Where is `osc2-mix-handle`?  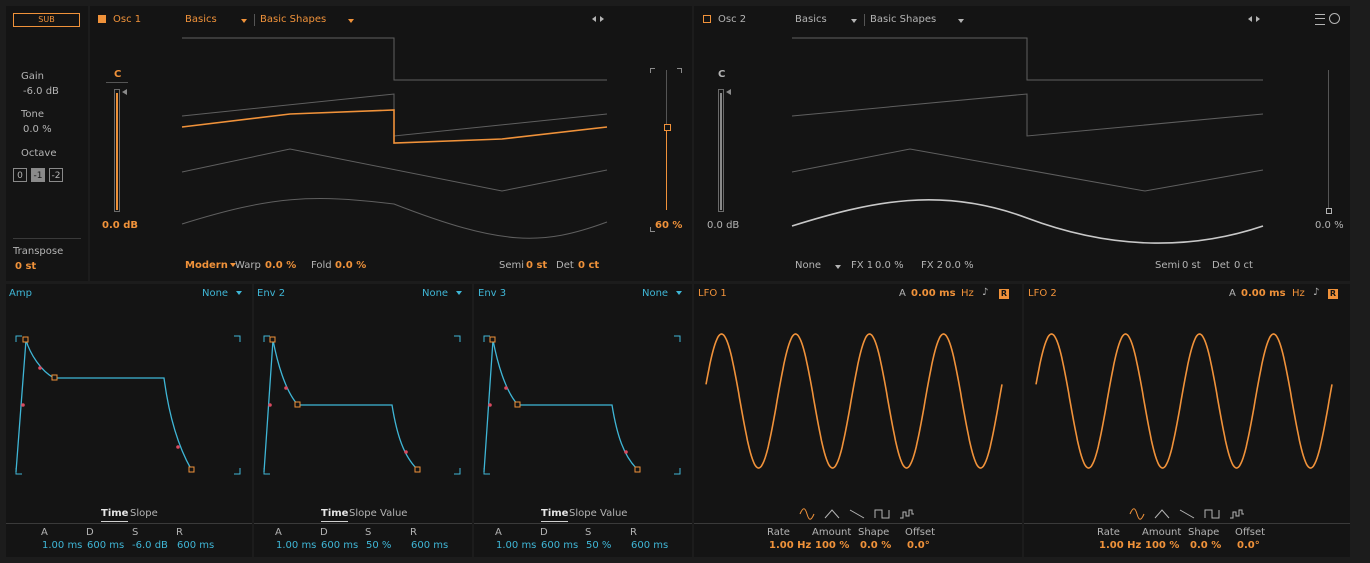
osc2-mix-handle is located at coordinates (1329, 211).